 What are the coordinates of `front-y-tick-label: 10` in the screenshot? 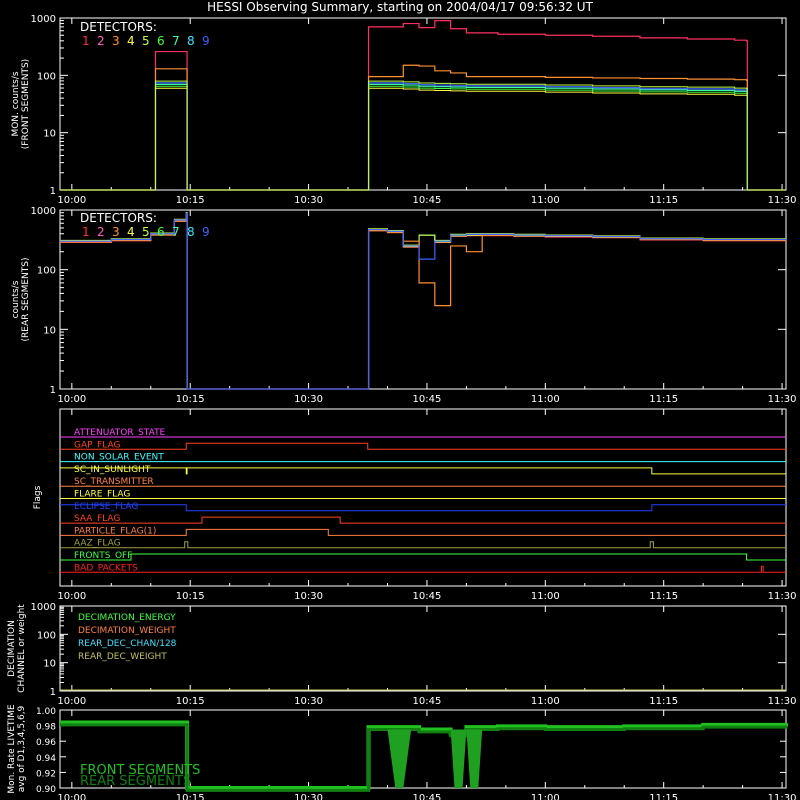 It's located at (49, 134).